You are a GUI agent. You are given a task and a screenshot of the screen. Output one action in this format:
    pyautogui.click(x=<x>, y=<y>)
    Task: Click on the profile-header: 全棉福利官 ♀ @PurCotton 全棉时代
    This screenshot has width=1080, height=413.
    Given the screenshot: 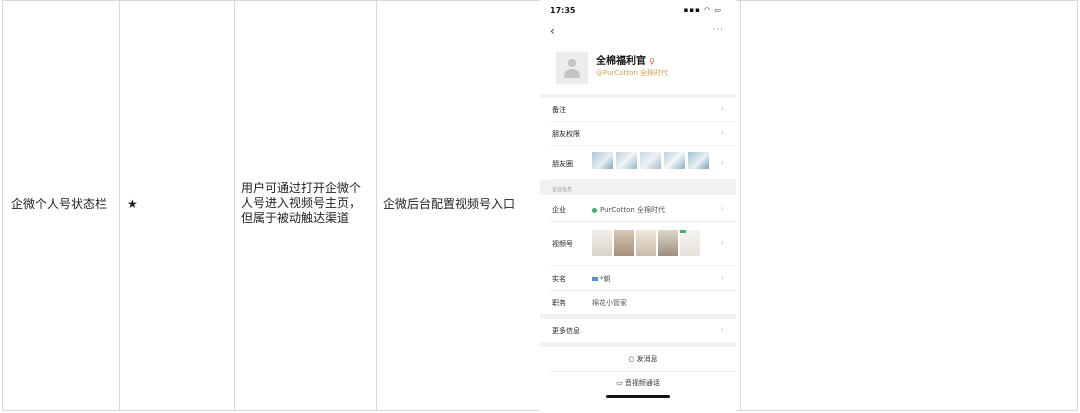 What is the action you would take?
    pyautogui.click(x=638, y=68)
    